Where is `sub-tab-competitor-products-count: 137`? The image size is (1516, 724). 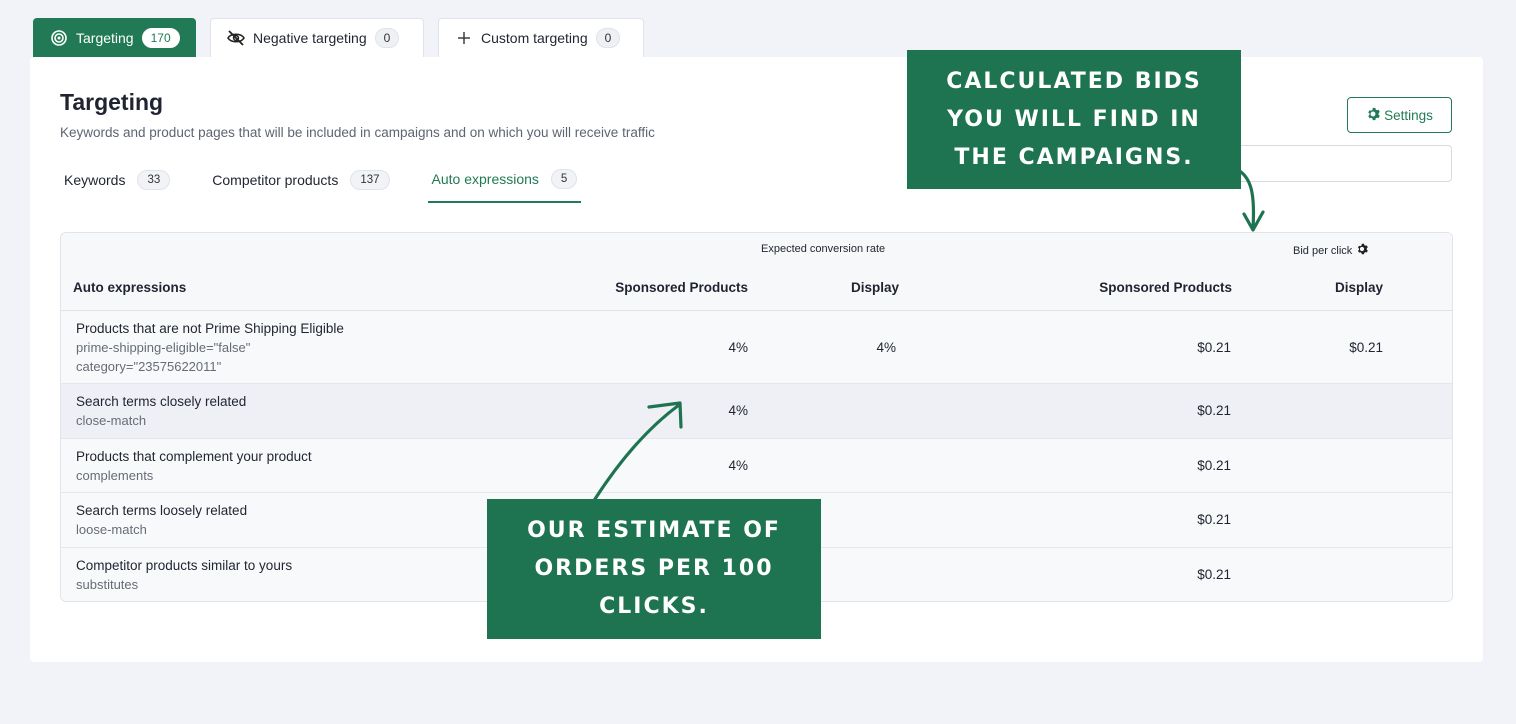 sub-tab-competitor-products-count: 137 is located at coordinates (370, 180).